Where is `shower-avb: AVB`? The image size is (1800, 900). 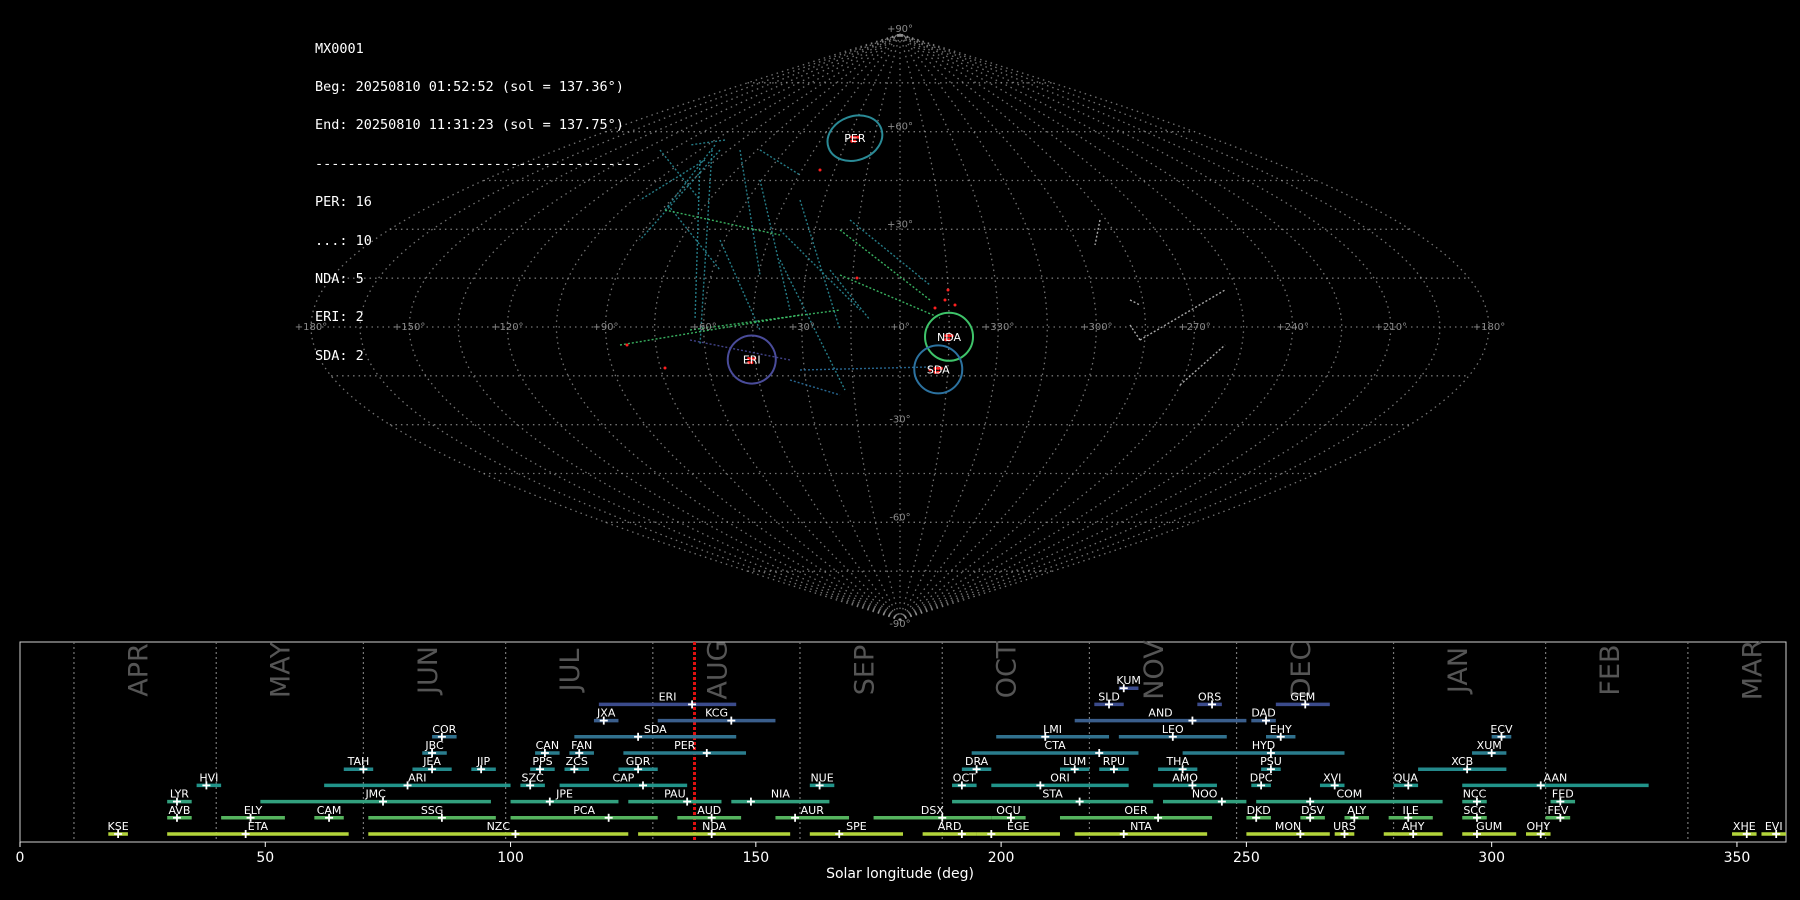
shower-avb: AVB is located at coordinates (179, 813).